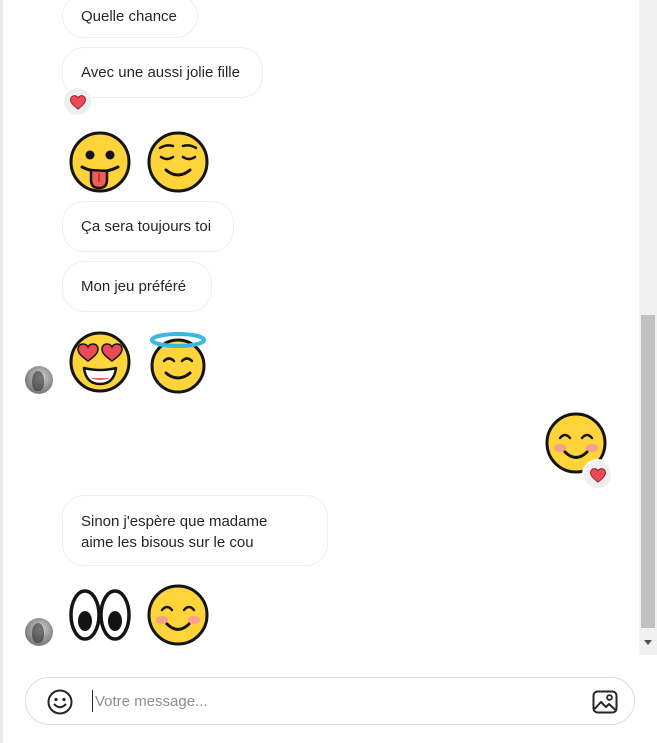 The width and height of the screenshot is (657, 743). What do you see at coordinates (178, 615) in the screenshot?
I see `blushing-emoji` at bounding box center [178, 615].